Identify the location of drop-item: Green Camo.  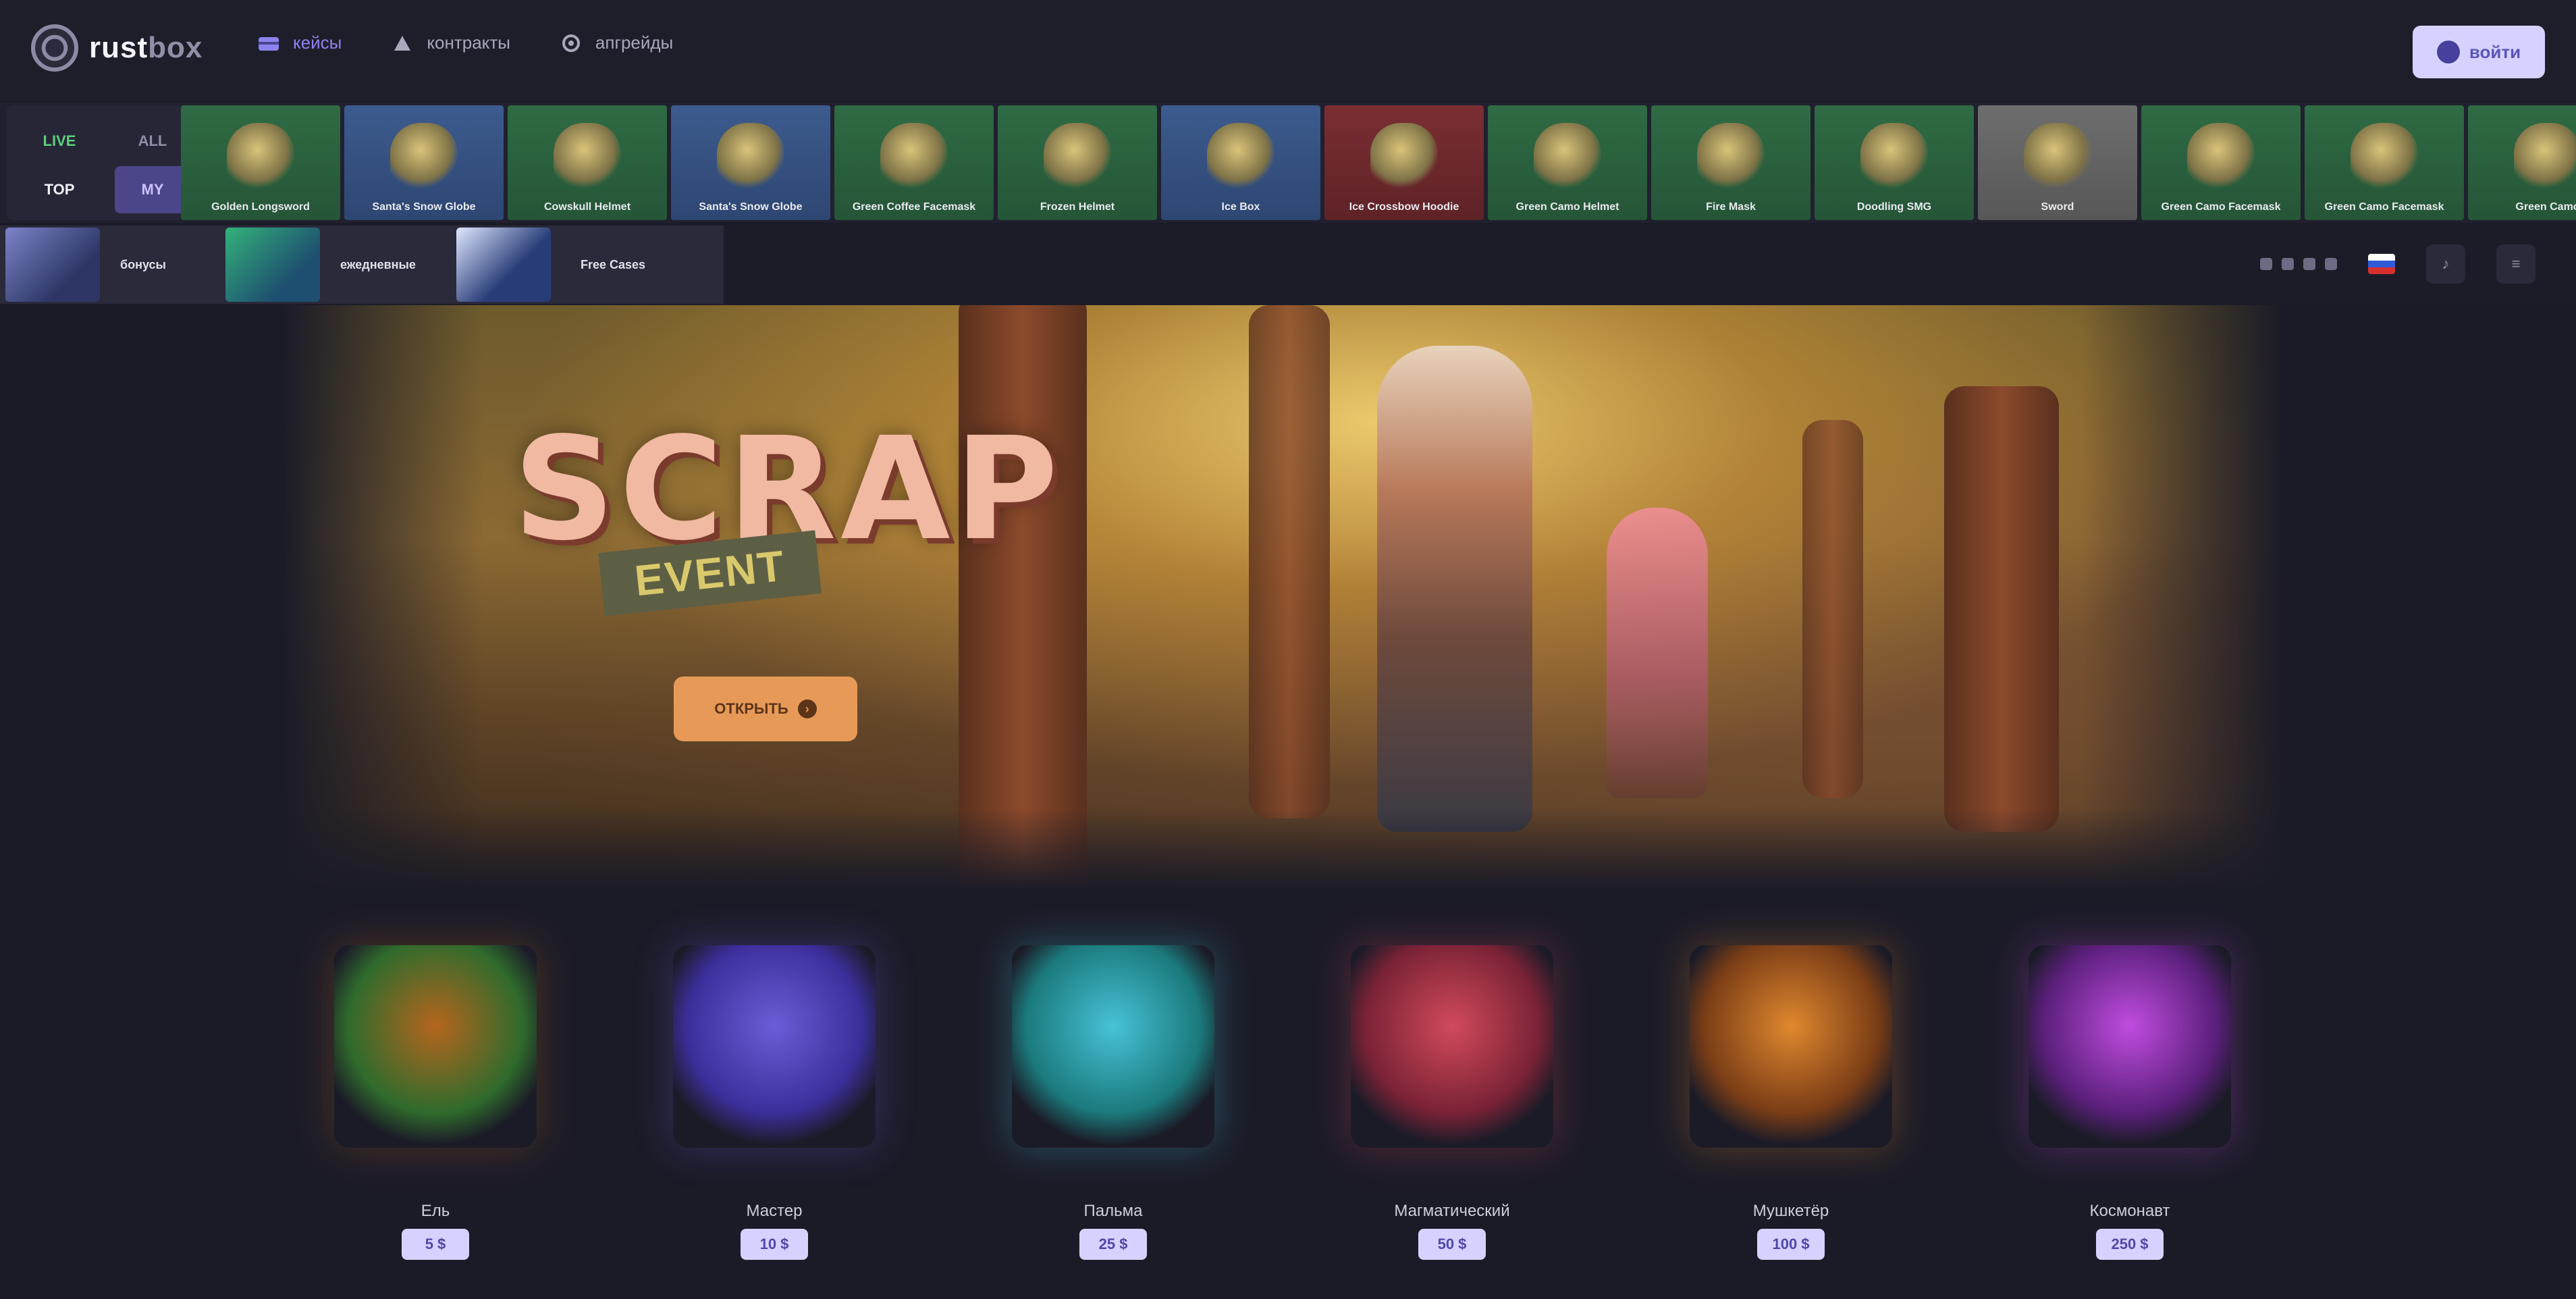
(2522, 162).